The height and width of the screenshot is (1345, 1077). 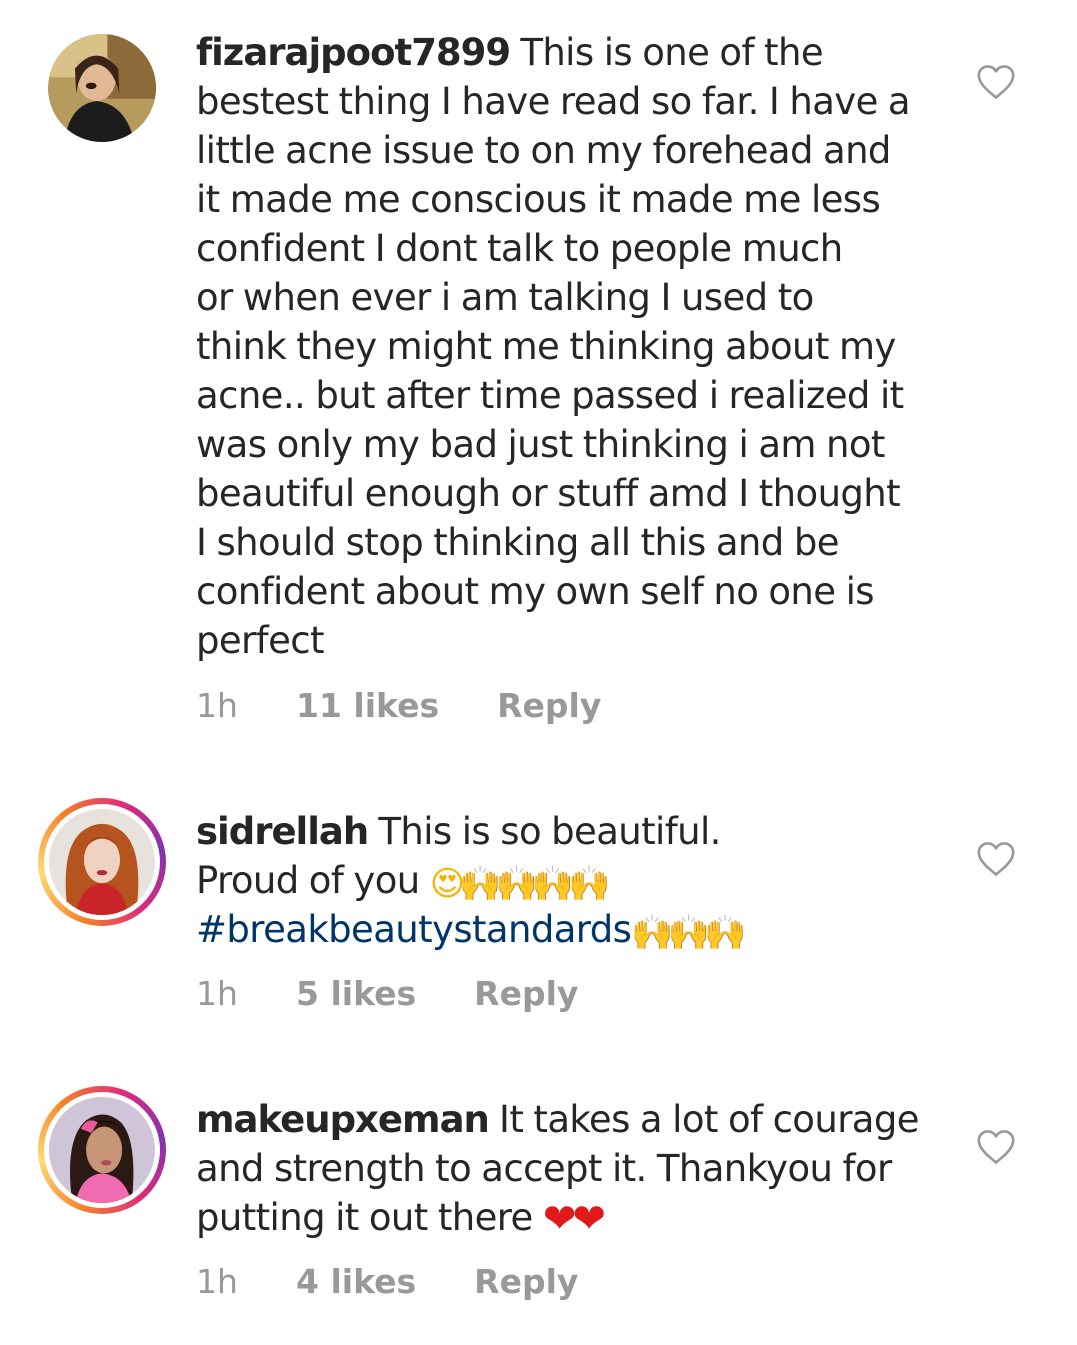 I want to click on comment-text-line: and strength to accept it. Thankyou for, so click(x=544, y=1168).